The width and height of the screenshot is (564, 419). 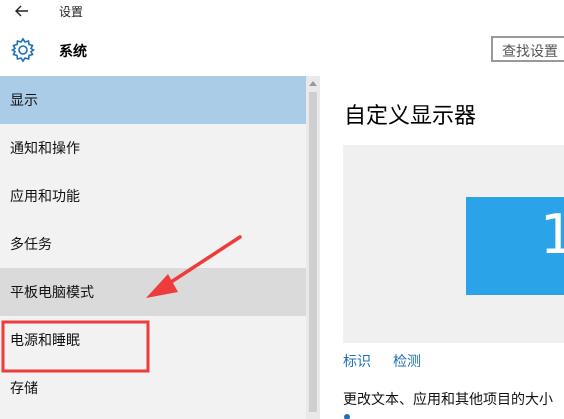 I want to click on sidebar-item-storage: 存储, so click(x=153, y=388).